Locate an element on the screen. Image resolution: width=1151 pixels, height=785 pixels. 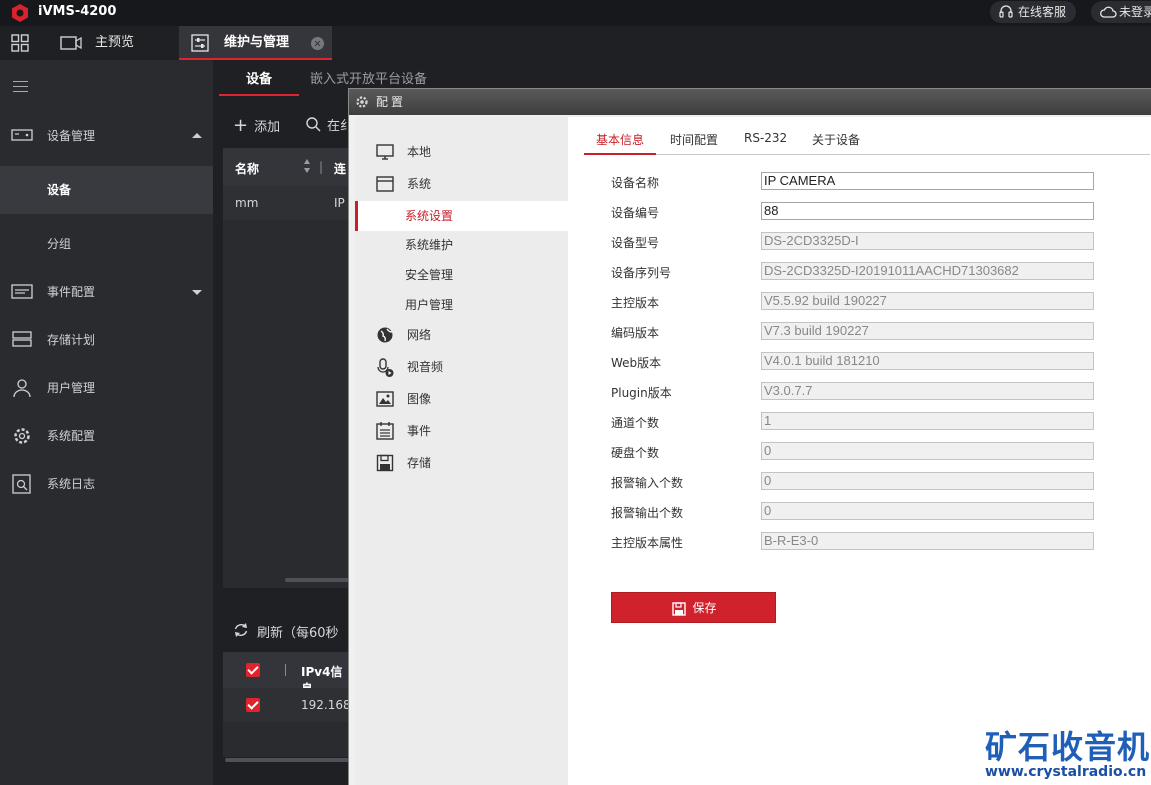
nav-item-local: 本地 is located at coordinates (461, 152).